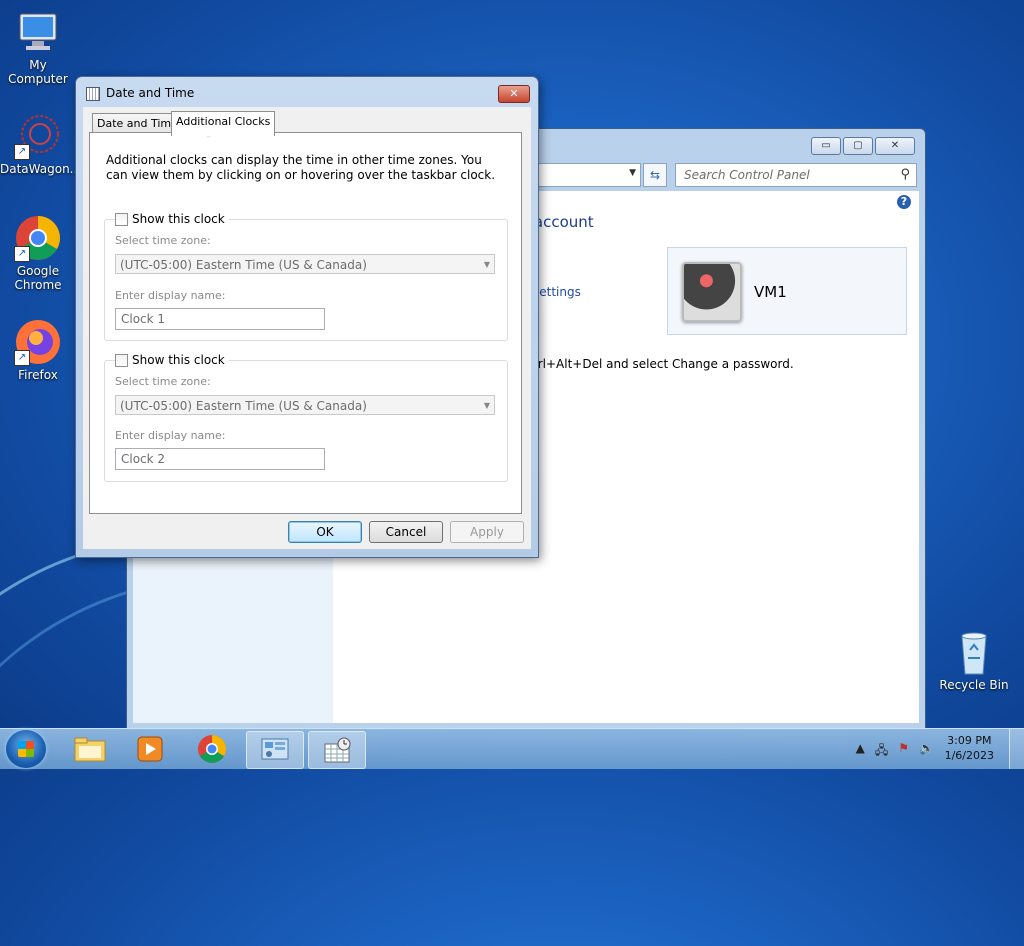  What do you see at coordinates (178, 219) in the screenshot?
I see `show-clock-1-label: Show this clock` at bounding box center [178, 219].